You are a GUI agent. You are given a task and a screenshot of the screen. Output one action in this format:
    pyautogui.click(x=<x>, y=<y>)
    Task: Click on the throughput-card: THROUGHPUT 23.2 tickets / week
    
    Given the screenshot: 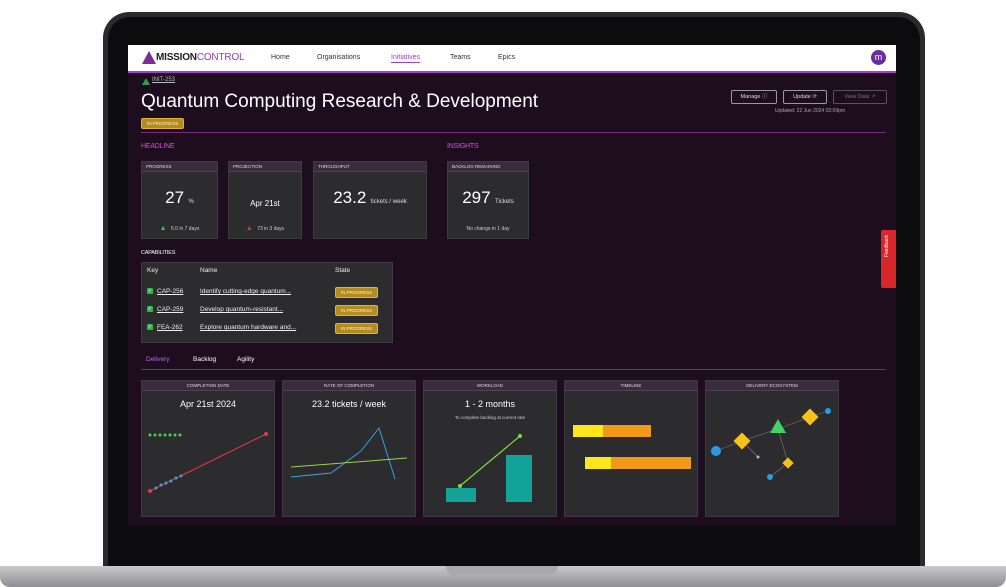 What is the action you would take?
    pyautogui.click(x=370, y=200)
    